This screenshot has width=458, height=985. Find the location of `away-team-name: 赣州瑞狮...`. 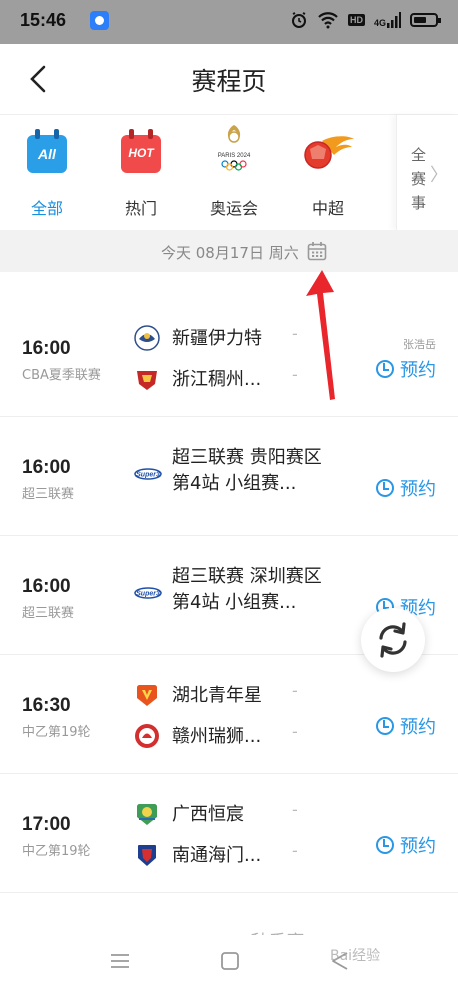

away-team-name: 赣州瑞狮... is located at coordinates (217, 736).